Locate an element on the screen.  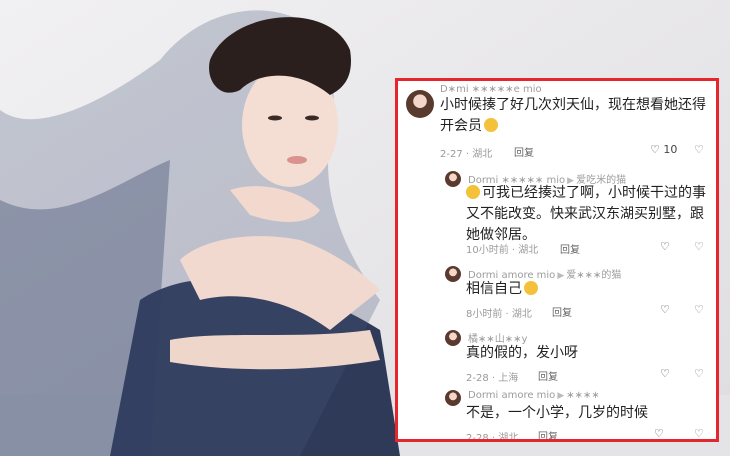
comment-meta: 2-28 · 湖北 is located at coordinates (492, 437).